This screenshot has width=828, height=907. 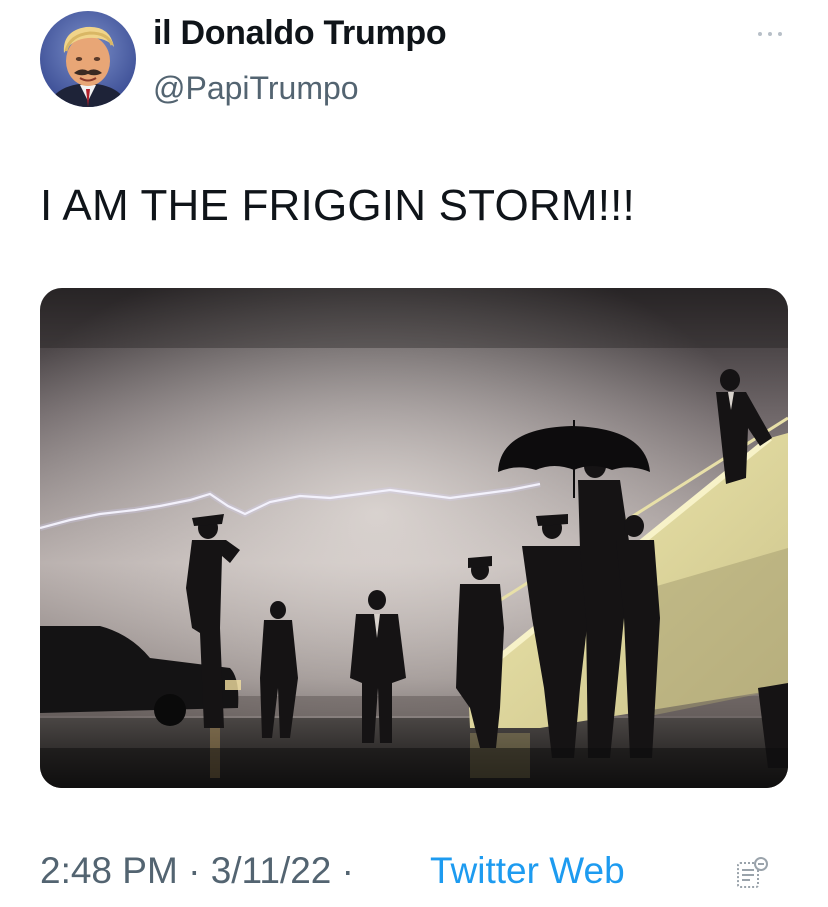 I want to click on profile-photo, so click(x=88, y=59).